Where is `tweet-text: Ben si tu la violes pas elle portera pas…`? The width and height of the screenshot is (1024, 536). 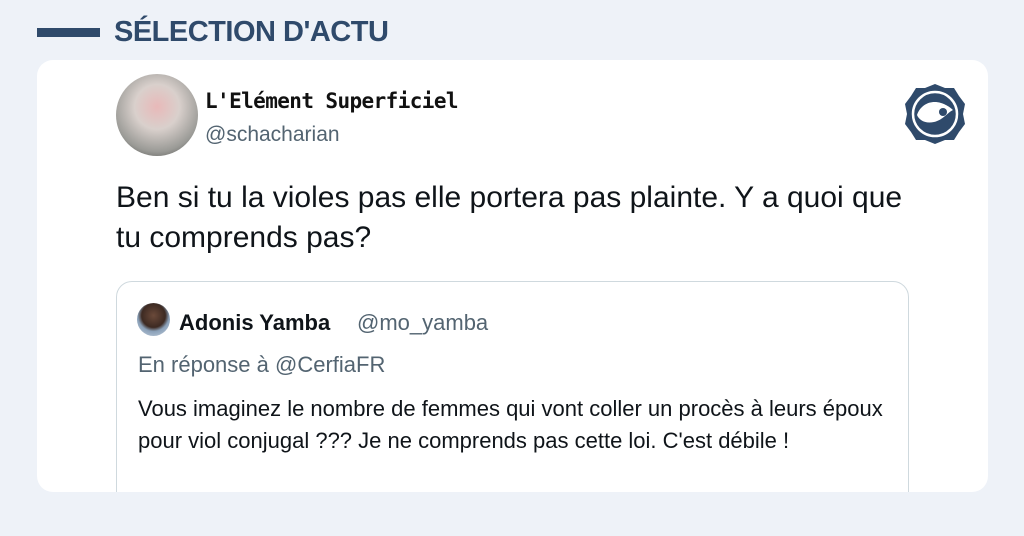
tweet-text: Ben si tu la violes pas elle portera pas… is located at coordinates (509, 217).